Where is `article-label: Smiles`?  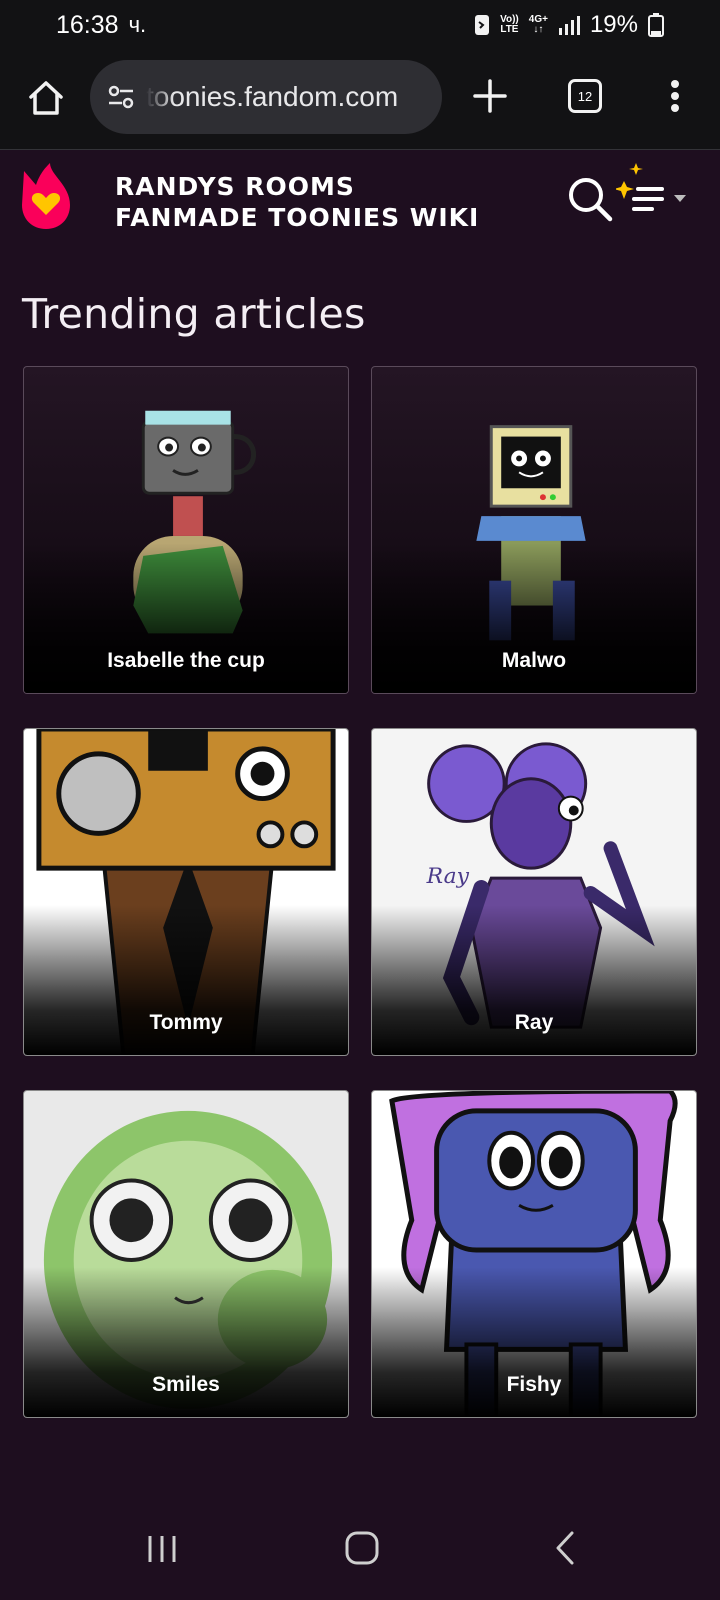 article-label: Smiles is located at coordinates (186, 1384).